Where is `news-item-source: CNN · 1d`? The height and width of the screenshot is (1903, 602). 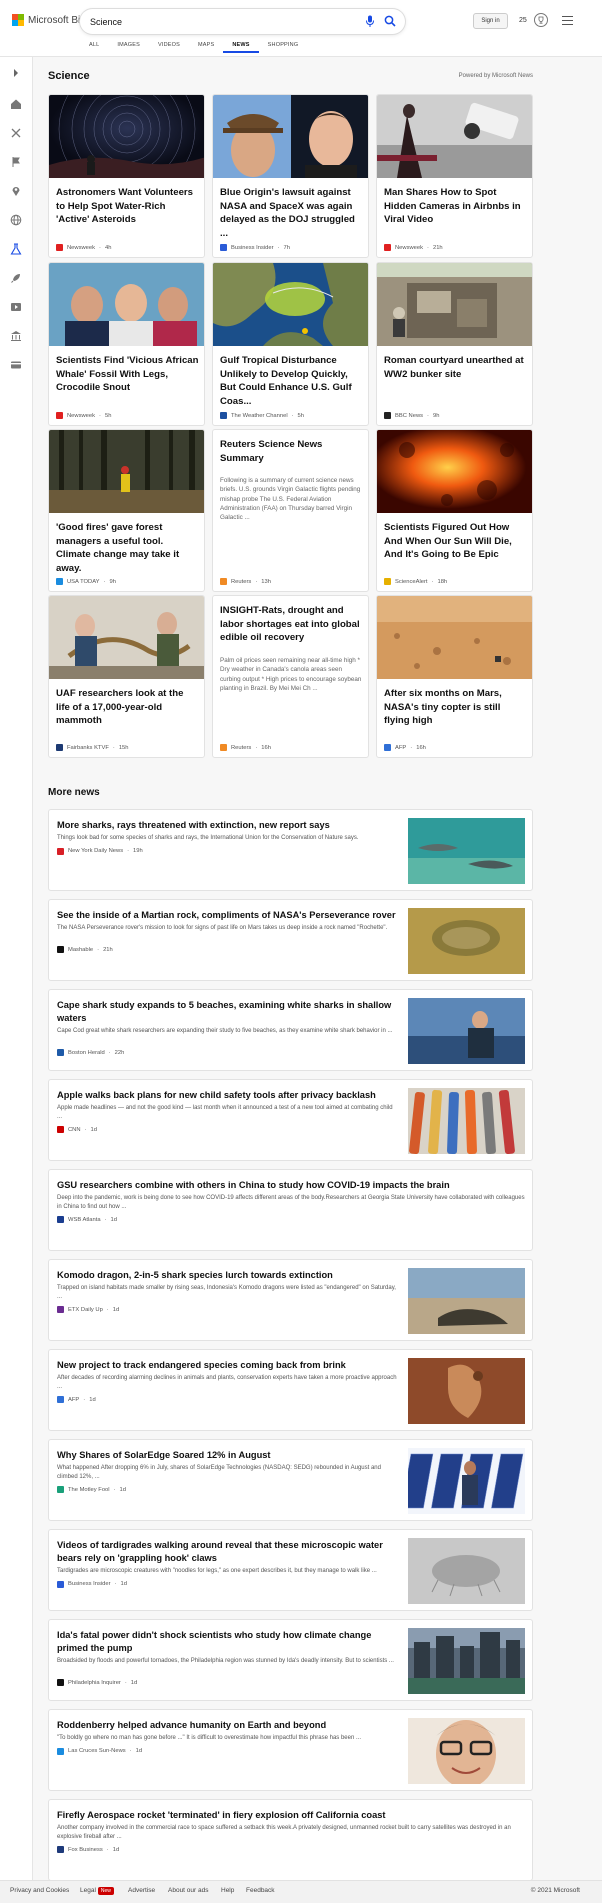
news-item-source: CNN · 1d is located at coordinates (77, 1130).